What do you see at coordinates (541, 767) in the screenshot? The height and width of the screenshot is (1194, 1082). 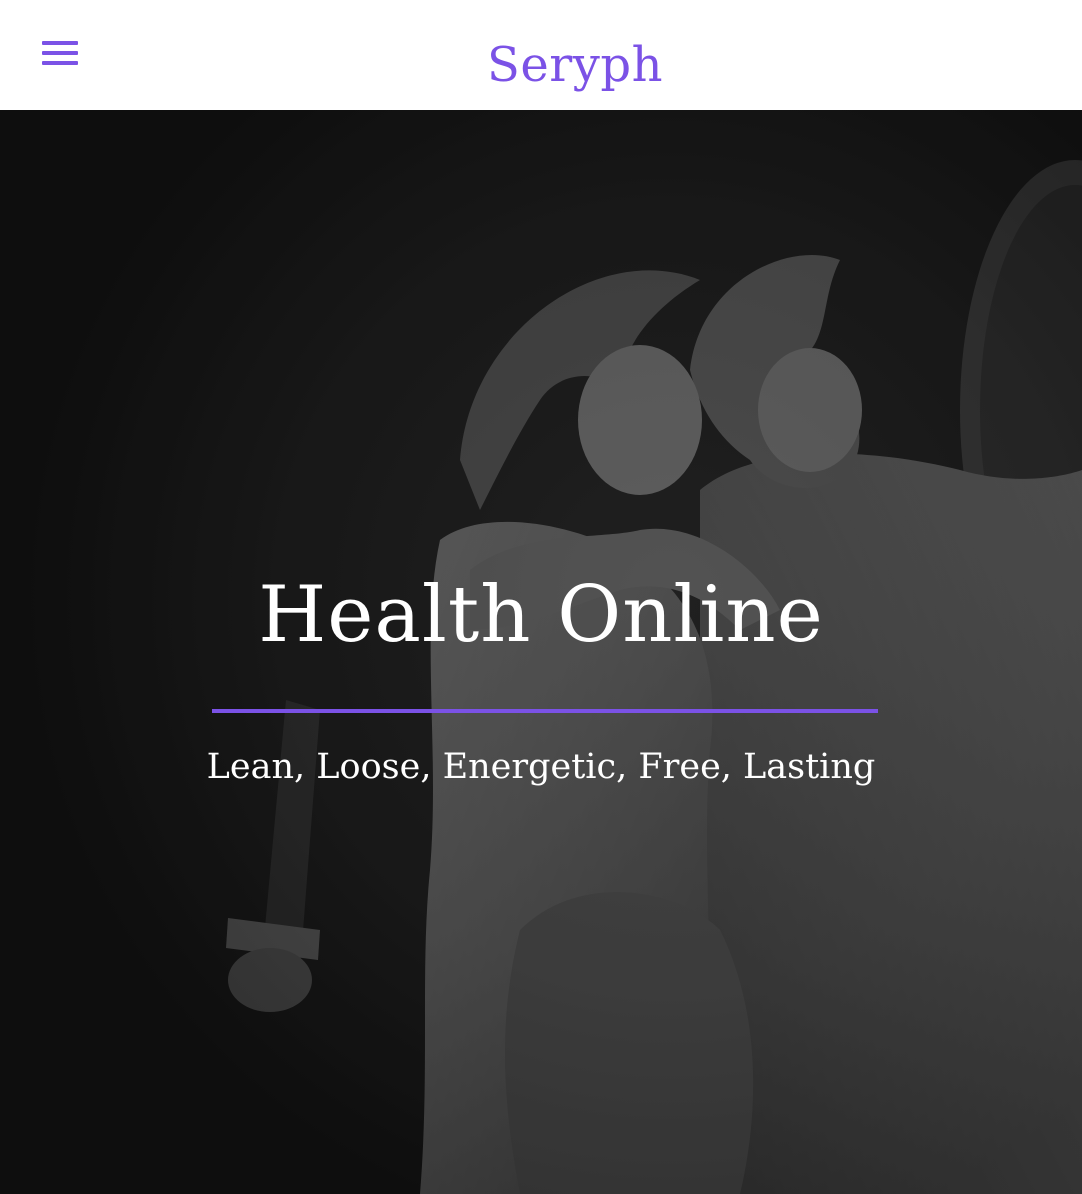 I see `hero-tagline: Lean, Loose, Energetic, Free, Lasting` at bounding box center [541, 767].